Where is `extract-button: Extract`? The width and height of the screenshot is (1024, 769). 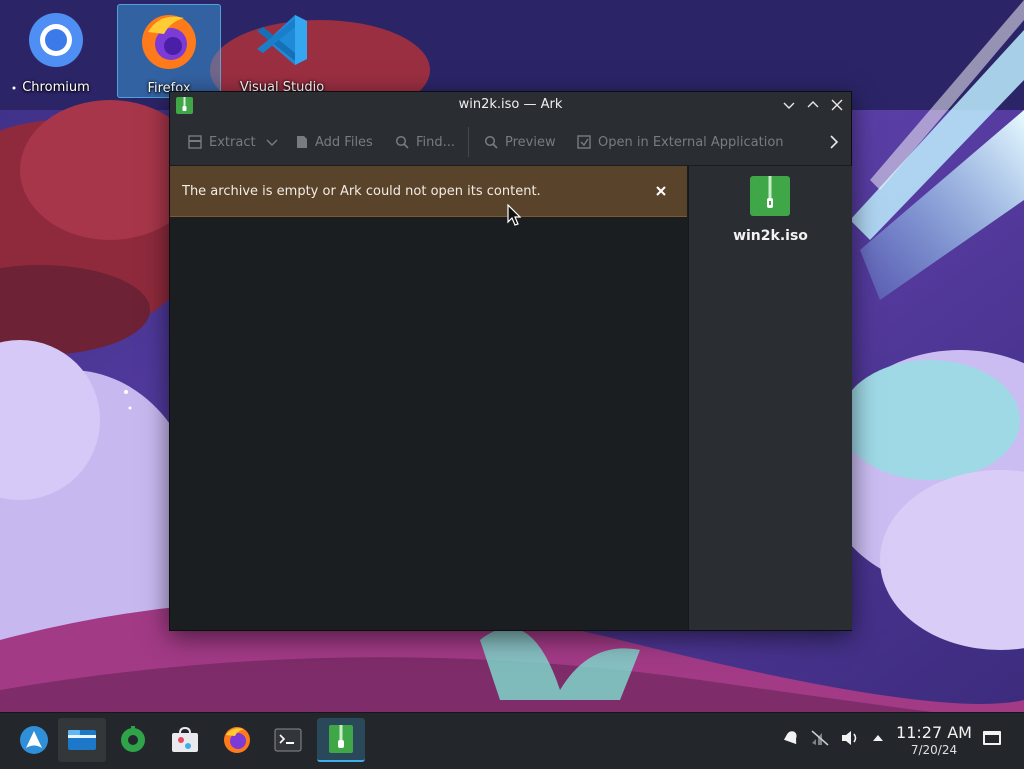
extract-button: Extract is located at coordinates (222, 142).